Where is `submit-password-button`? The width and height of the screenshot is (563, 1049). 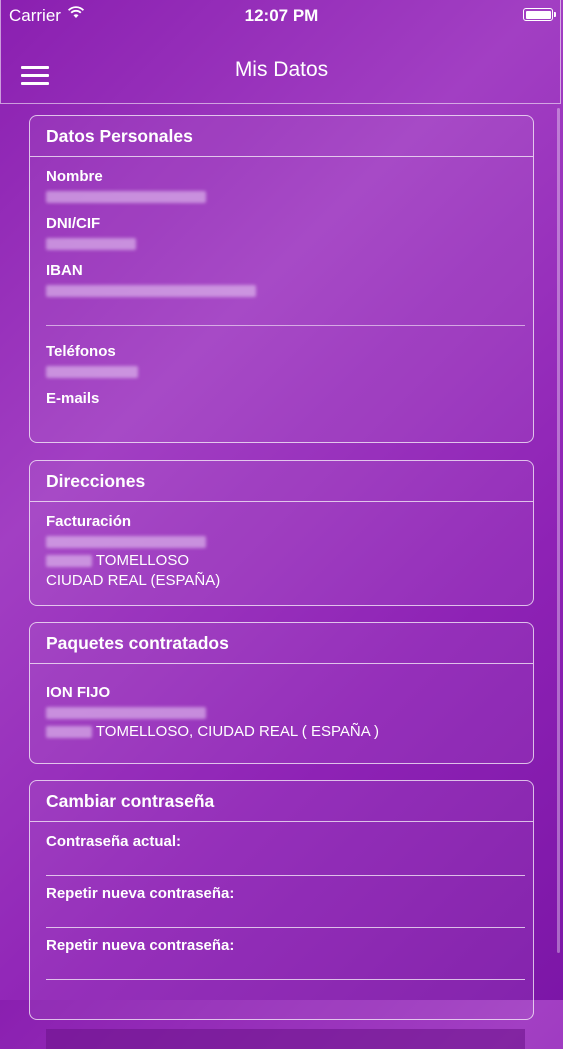 submit-password-button is located at coordinates (285, 1039).